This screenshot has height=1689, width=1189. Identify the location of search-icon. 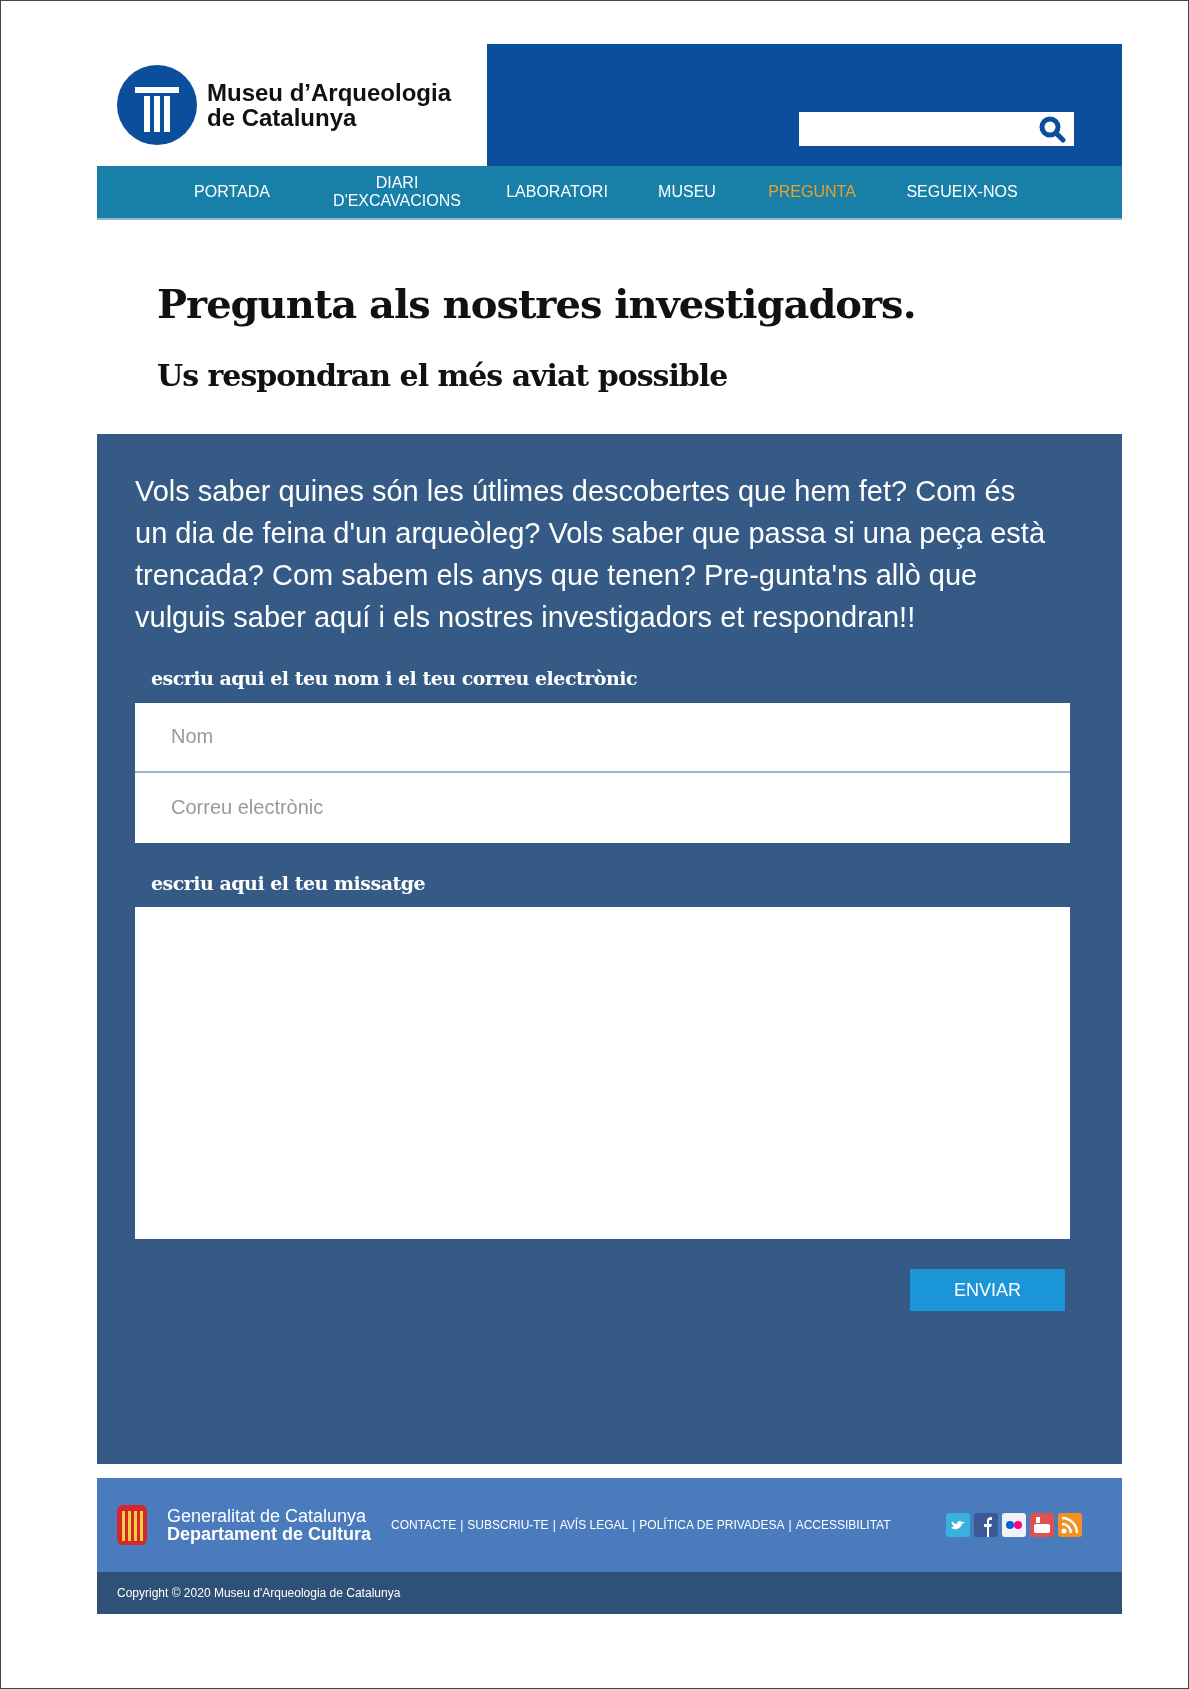
(1052, 129).